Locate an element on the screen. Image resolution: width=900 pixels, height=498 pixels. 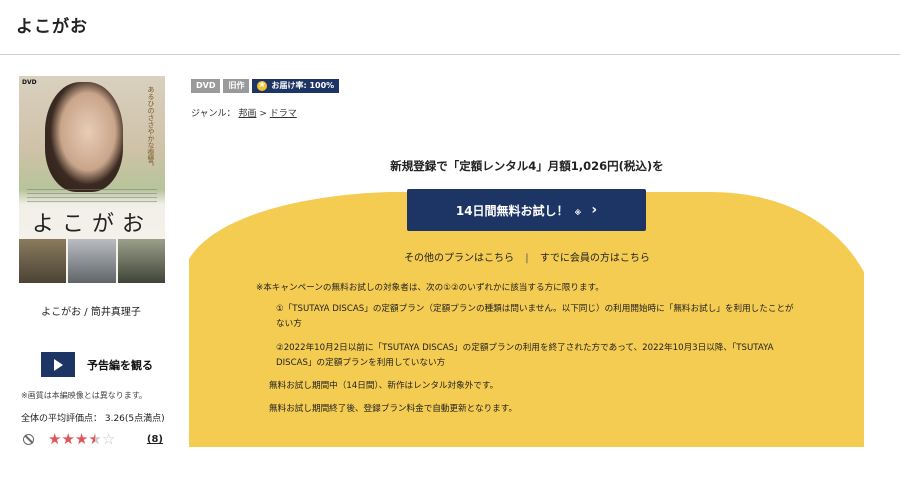
old-title-badge: 旧作 is located at coordinates (236, 86).